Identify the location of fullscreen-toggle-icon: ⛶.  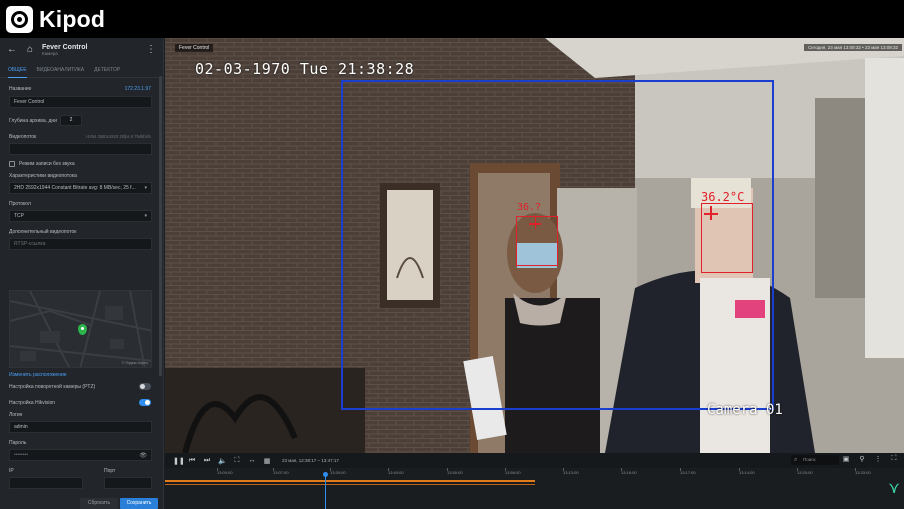
(894, 459).